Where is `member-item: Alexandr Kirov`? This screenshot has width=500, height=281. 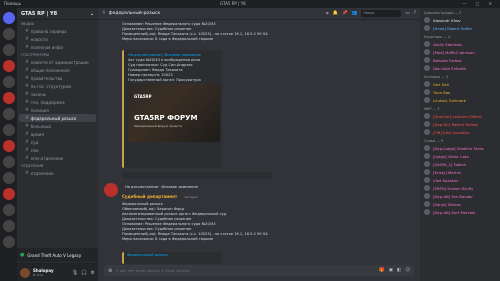 member-item: Alexandr Kirov is located at coordinates (460, 20).